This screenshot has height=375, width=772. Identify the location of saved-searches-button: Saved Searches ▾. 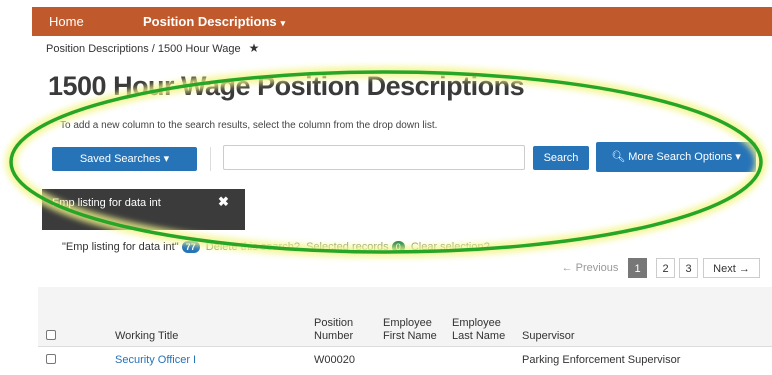
(124, 159).